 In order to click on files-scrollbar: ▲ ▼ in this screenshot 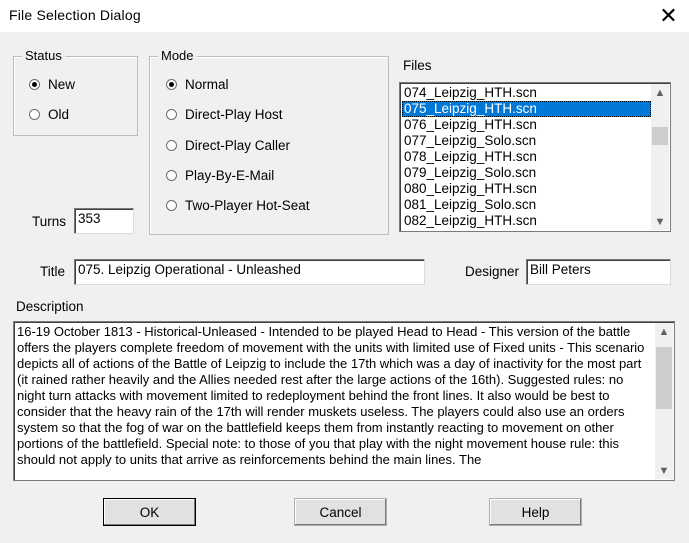, I will do `click(660, 157)`.